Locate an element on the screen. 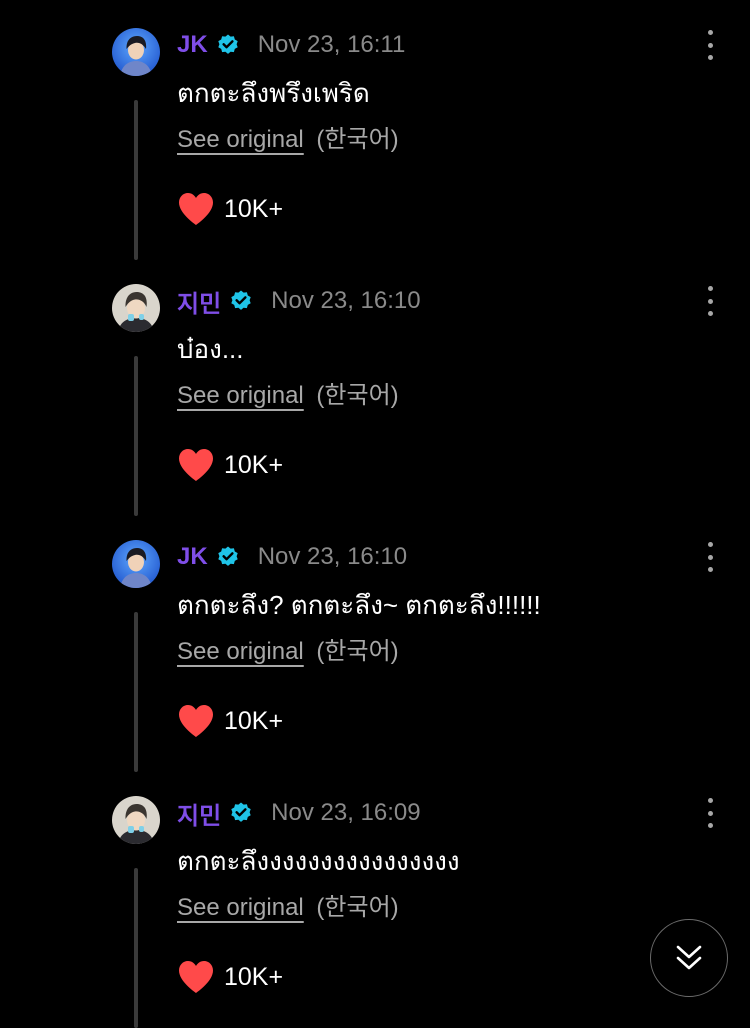  comment-text: ตกตะลึง? ตกตะลึง~ ตกตะลึง!!!!!! is located at coordinates (359, 605).